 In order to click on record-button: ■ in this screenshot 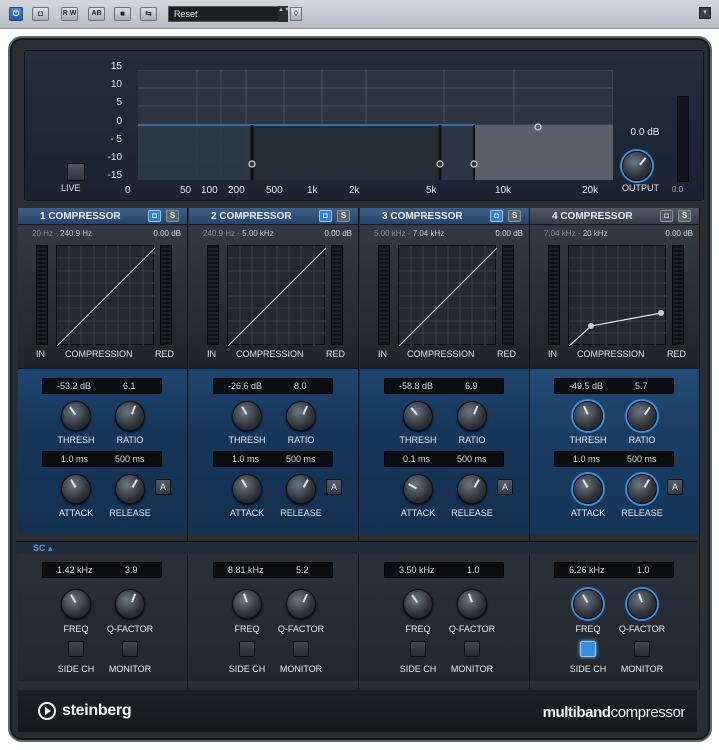, I will do `click(122, 14)`.